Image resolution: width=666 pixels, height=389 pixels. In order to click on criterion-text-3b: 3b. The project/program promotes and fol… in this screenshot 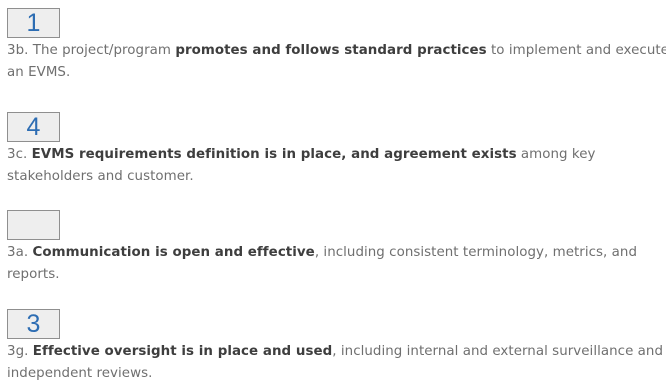, I will do `click(336, 61)`.